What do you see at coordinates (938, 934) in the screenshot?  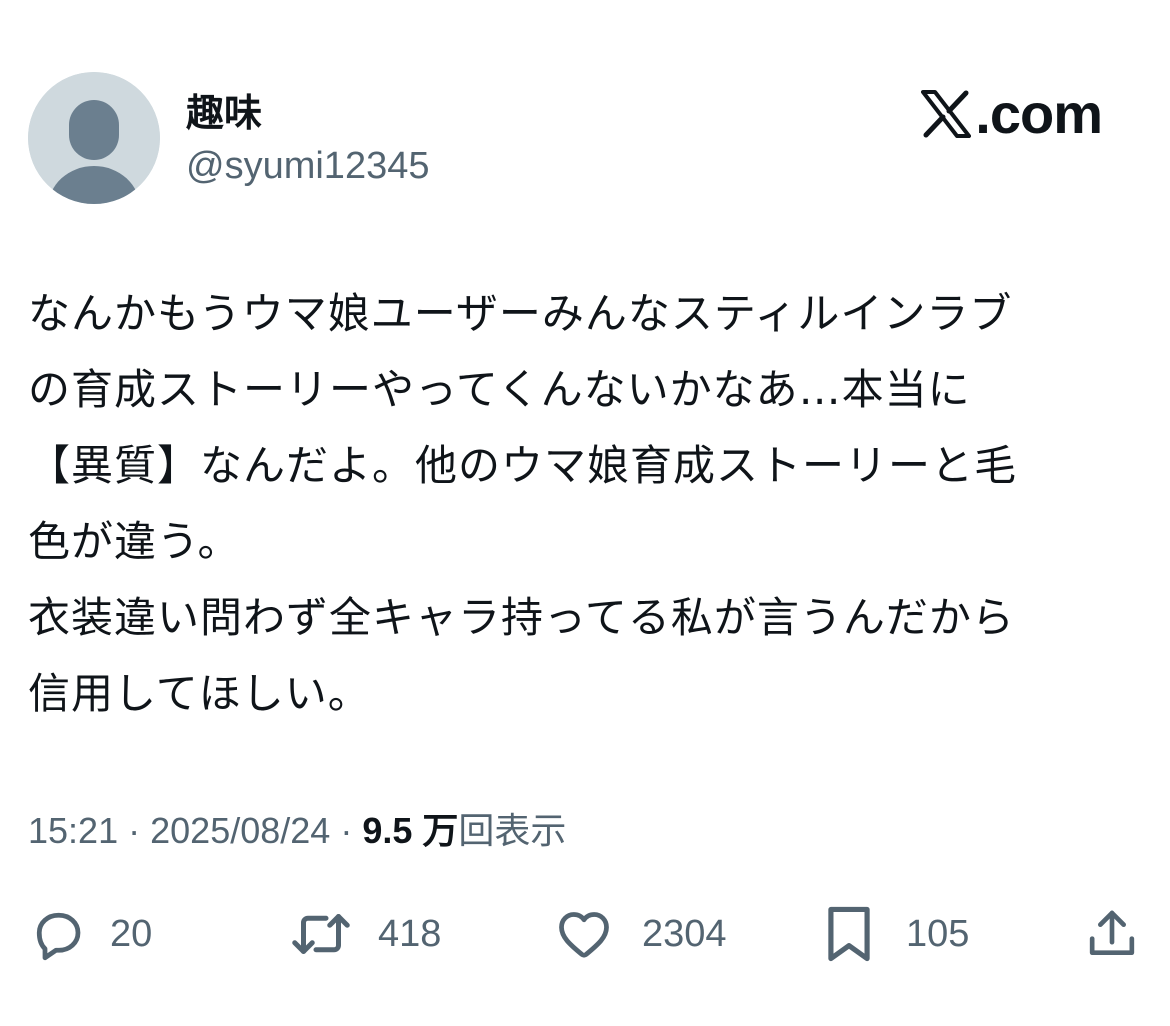 I see `bookmark-count: 105` at bounding box center [938, 934].